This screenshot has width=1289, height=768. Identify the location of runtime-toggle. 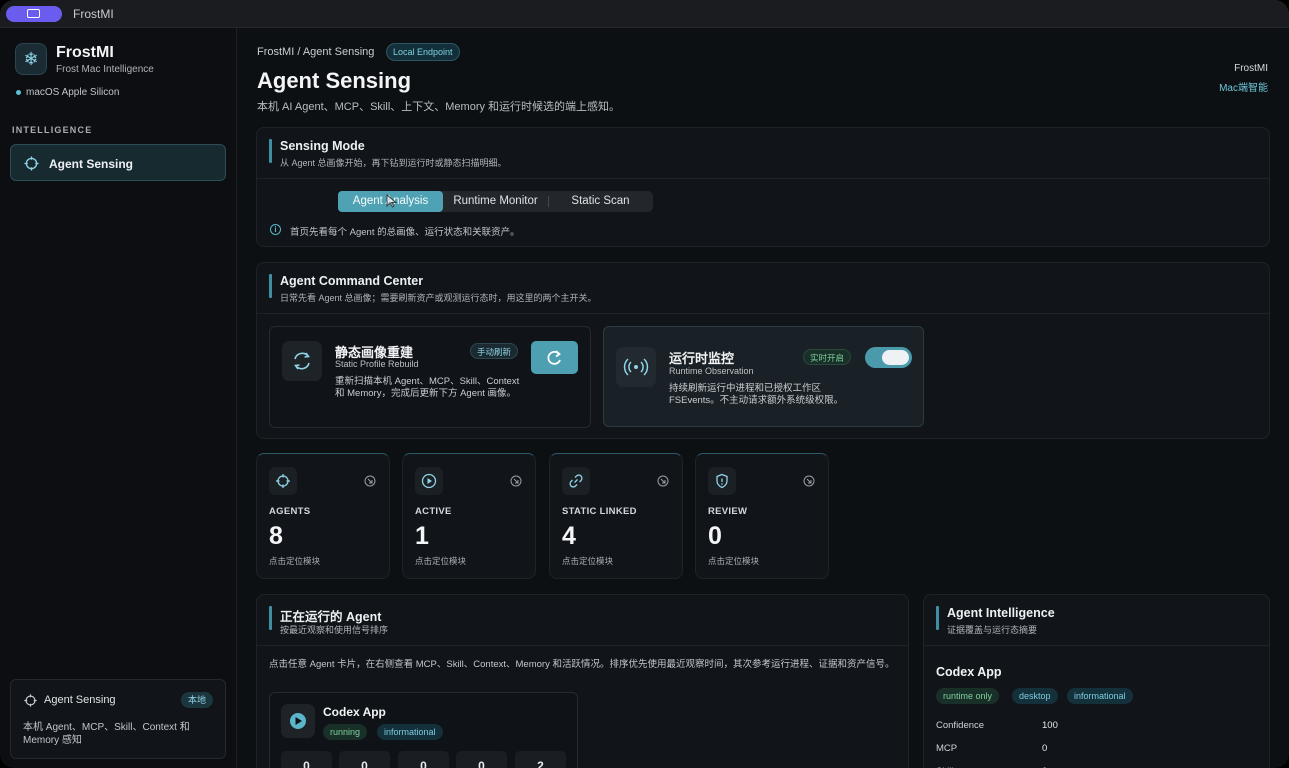
(888, 357).